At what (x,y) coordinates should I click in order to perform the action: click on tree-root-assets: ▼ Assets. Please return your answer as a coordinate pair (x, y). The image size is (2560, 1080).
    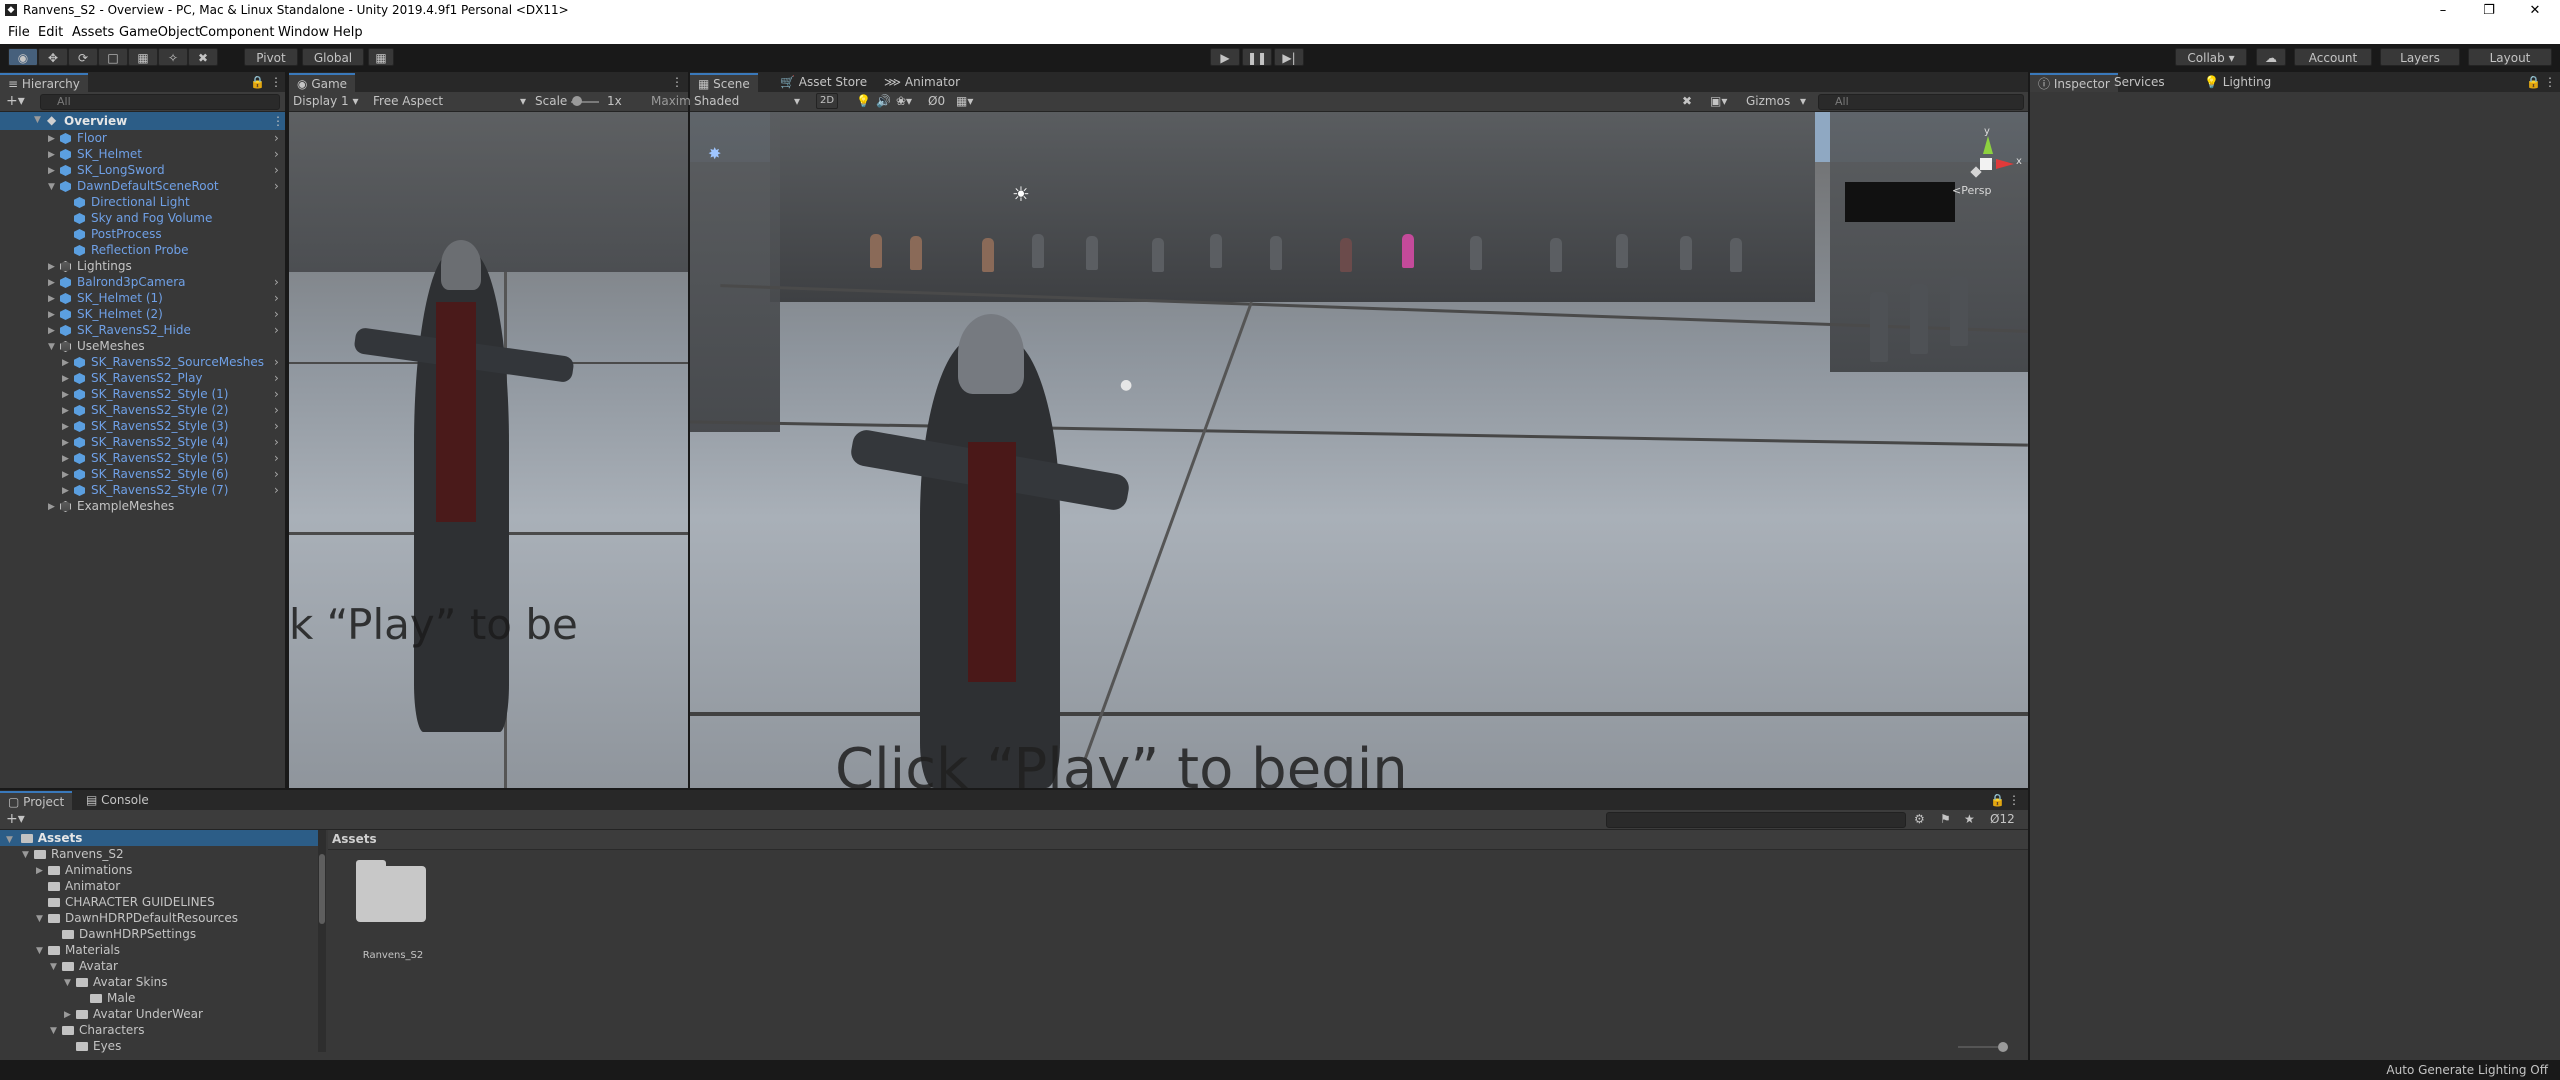
    Looking at the image, I should click on (160, 838).